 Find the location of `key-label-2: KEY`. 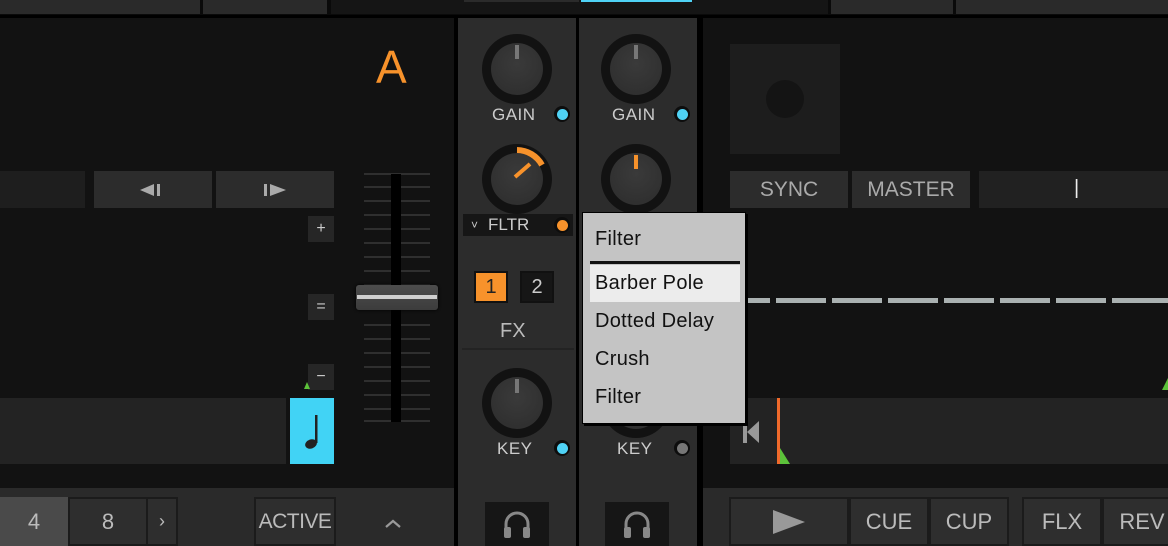

key-label-2: KEY is located at coordinates (635, 448).